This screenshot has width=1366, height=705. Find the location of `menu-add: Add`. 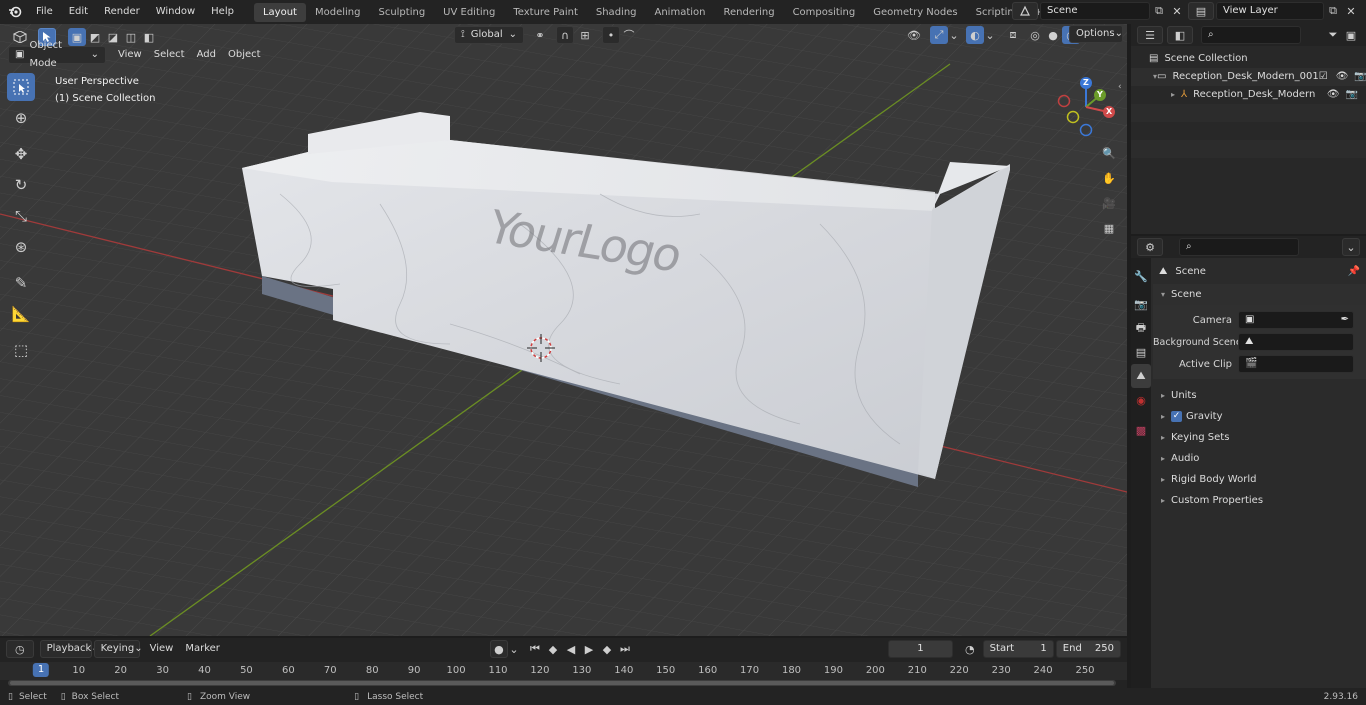

menu-add: Add is located at coordinates (206, 55).